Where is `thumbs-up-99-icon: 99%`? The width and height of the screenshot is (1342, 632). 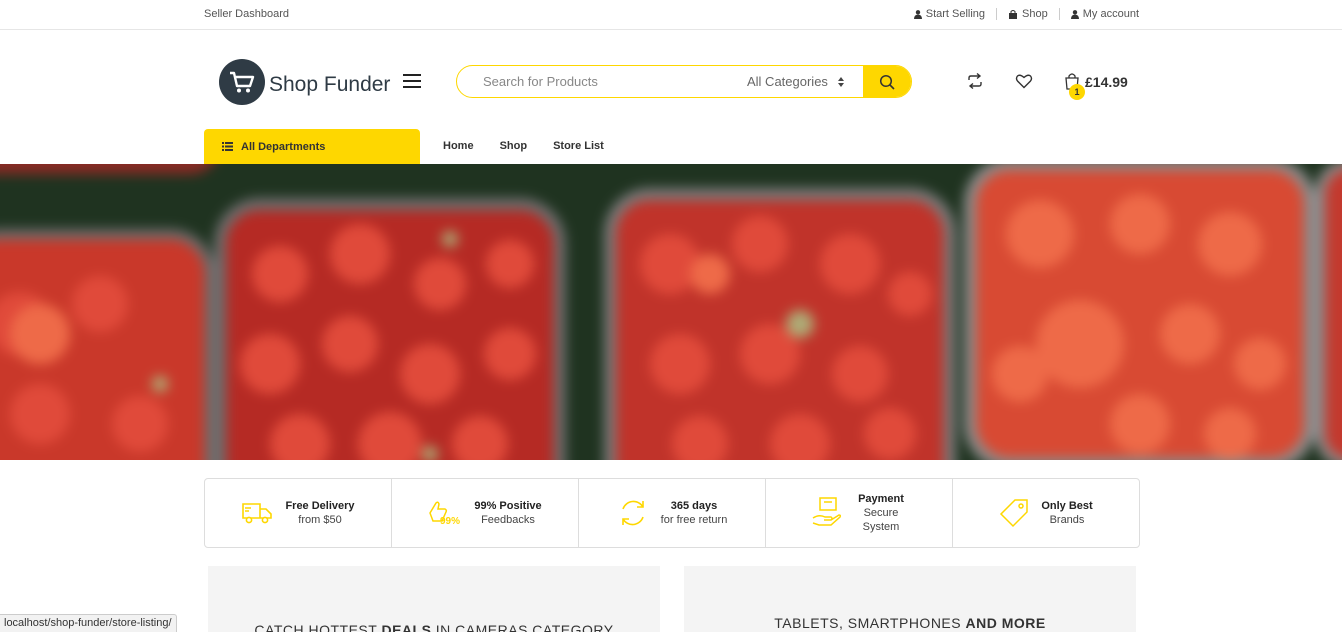 thumbs-up-99-icon: 99% is located at coordinates (444, 514).